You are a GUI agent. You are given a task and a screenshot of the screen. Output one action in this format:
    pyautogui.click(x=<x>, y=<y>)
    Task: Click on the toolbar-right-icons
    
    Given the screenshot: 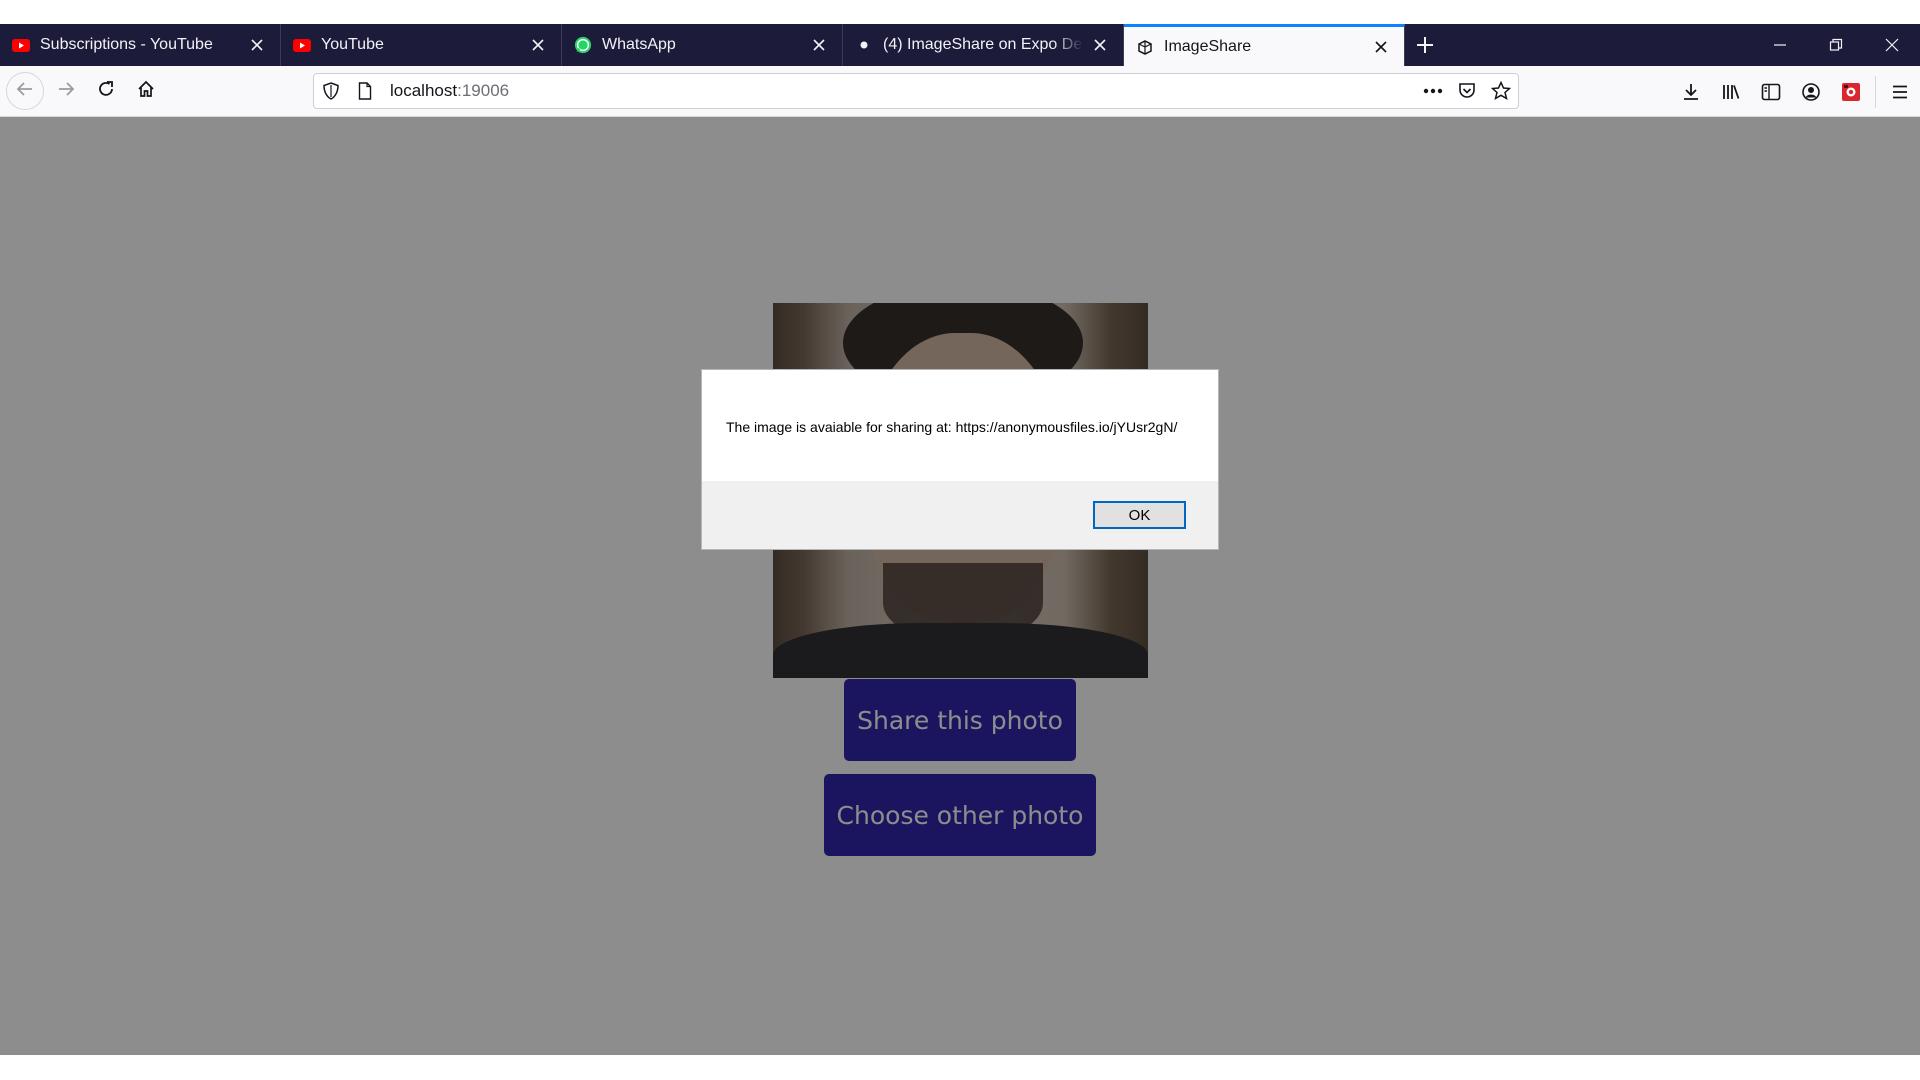 What is the action you would take?
    pyautogui.click(x=1795, y=91)
    